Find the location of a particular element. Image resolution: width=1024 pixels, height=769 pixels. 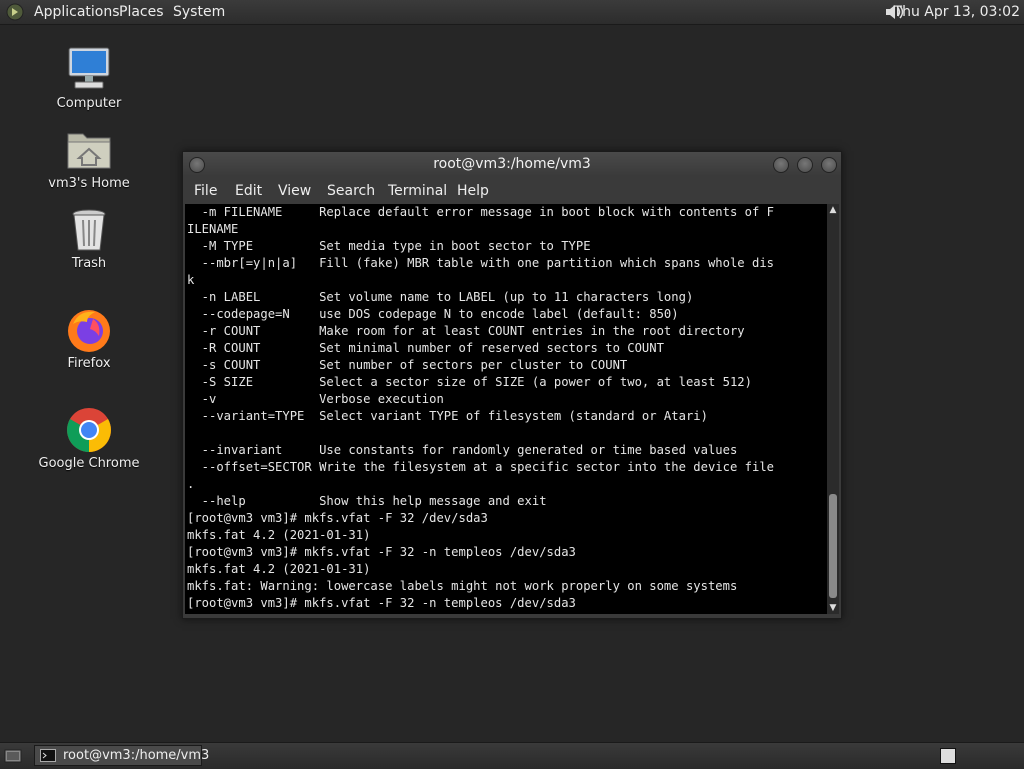

workspace-switcher is located at coordinates (948, 756).